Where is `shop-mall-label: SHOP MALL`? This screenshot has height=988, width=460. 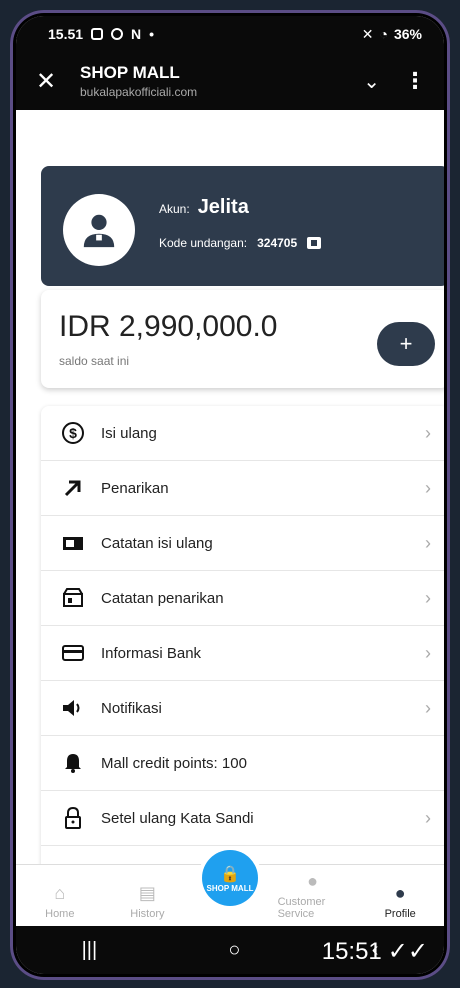
shop-mall-label: SHOP MALL is located at coordinates (230, 888).